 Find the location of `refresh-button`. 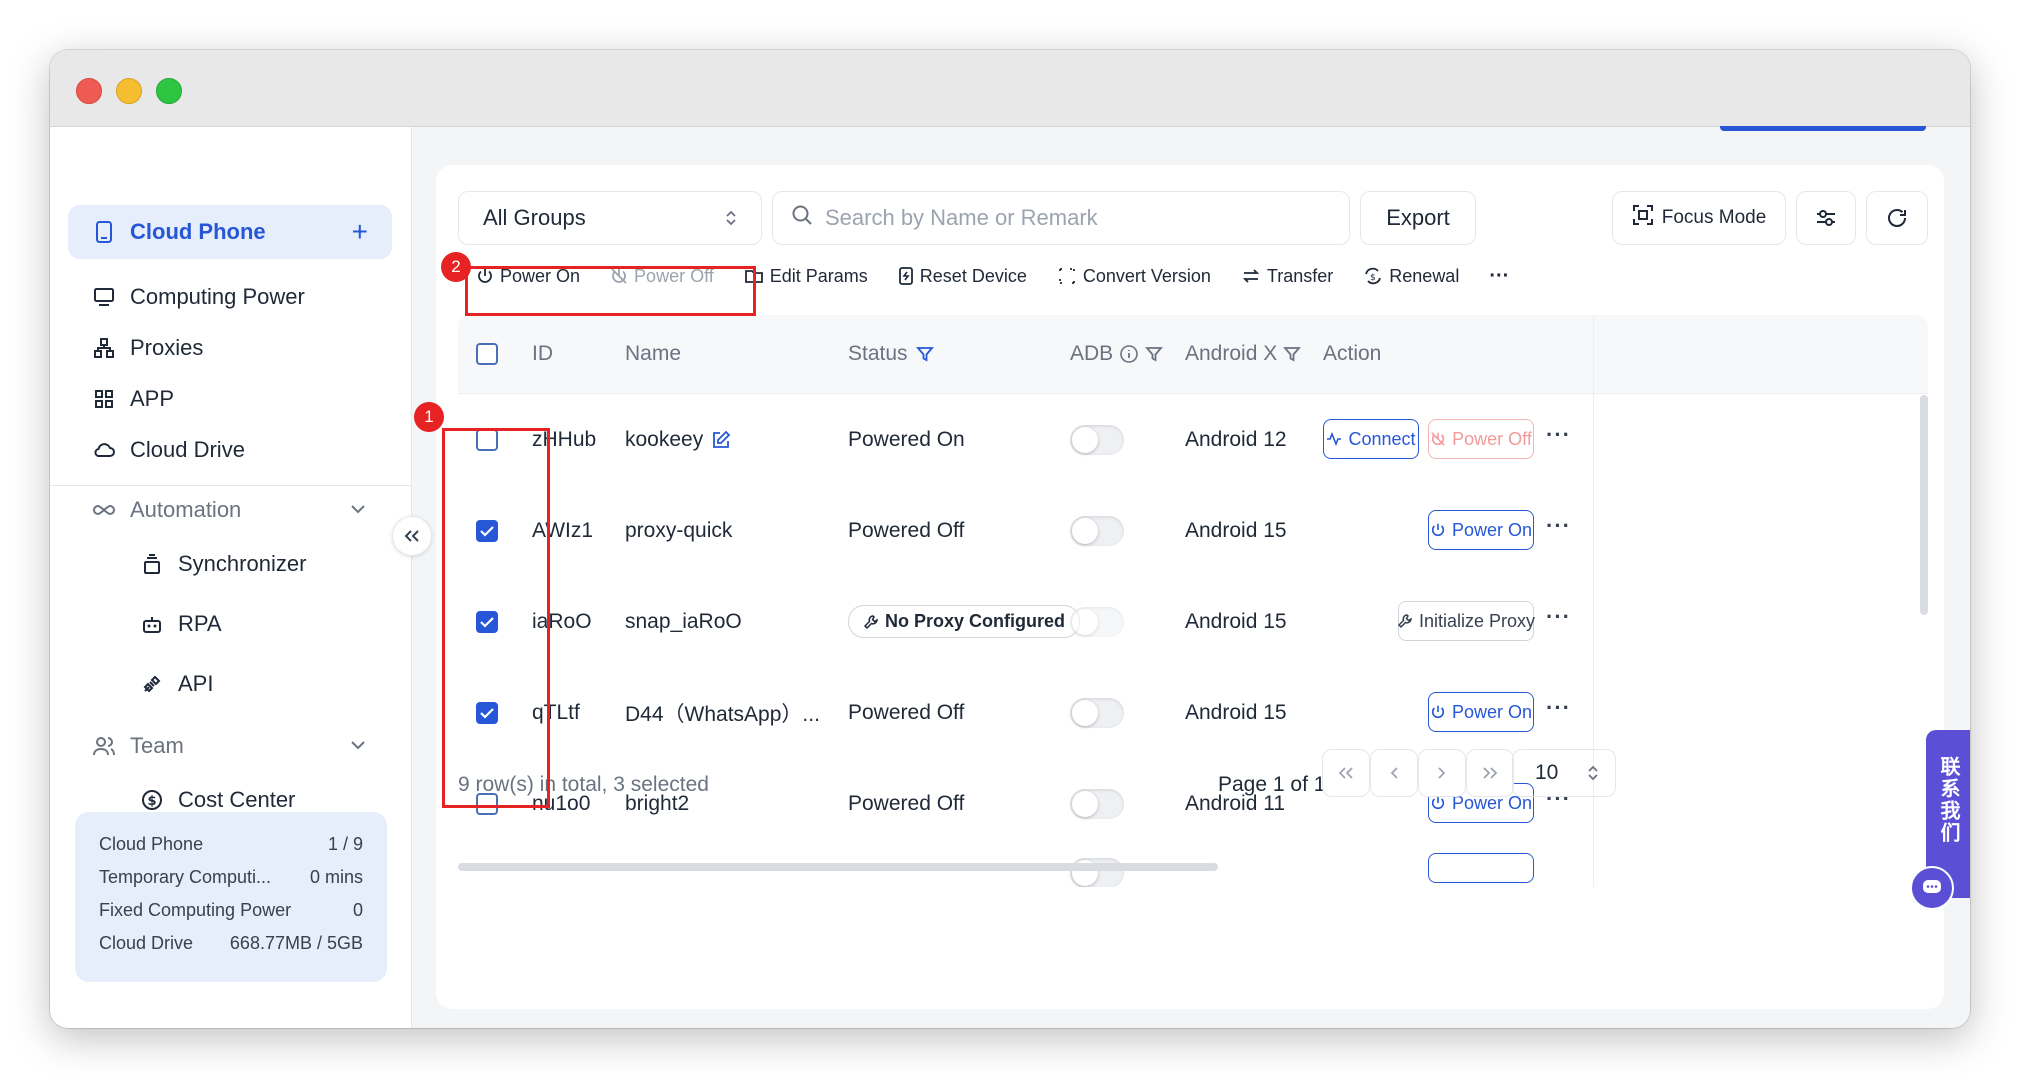

refresh-button is located at coordinates (1897, 218).